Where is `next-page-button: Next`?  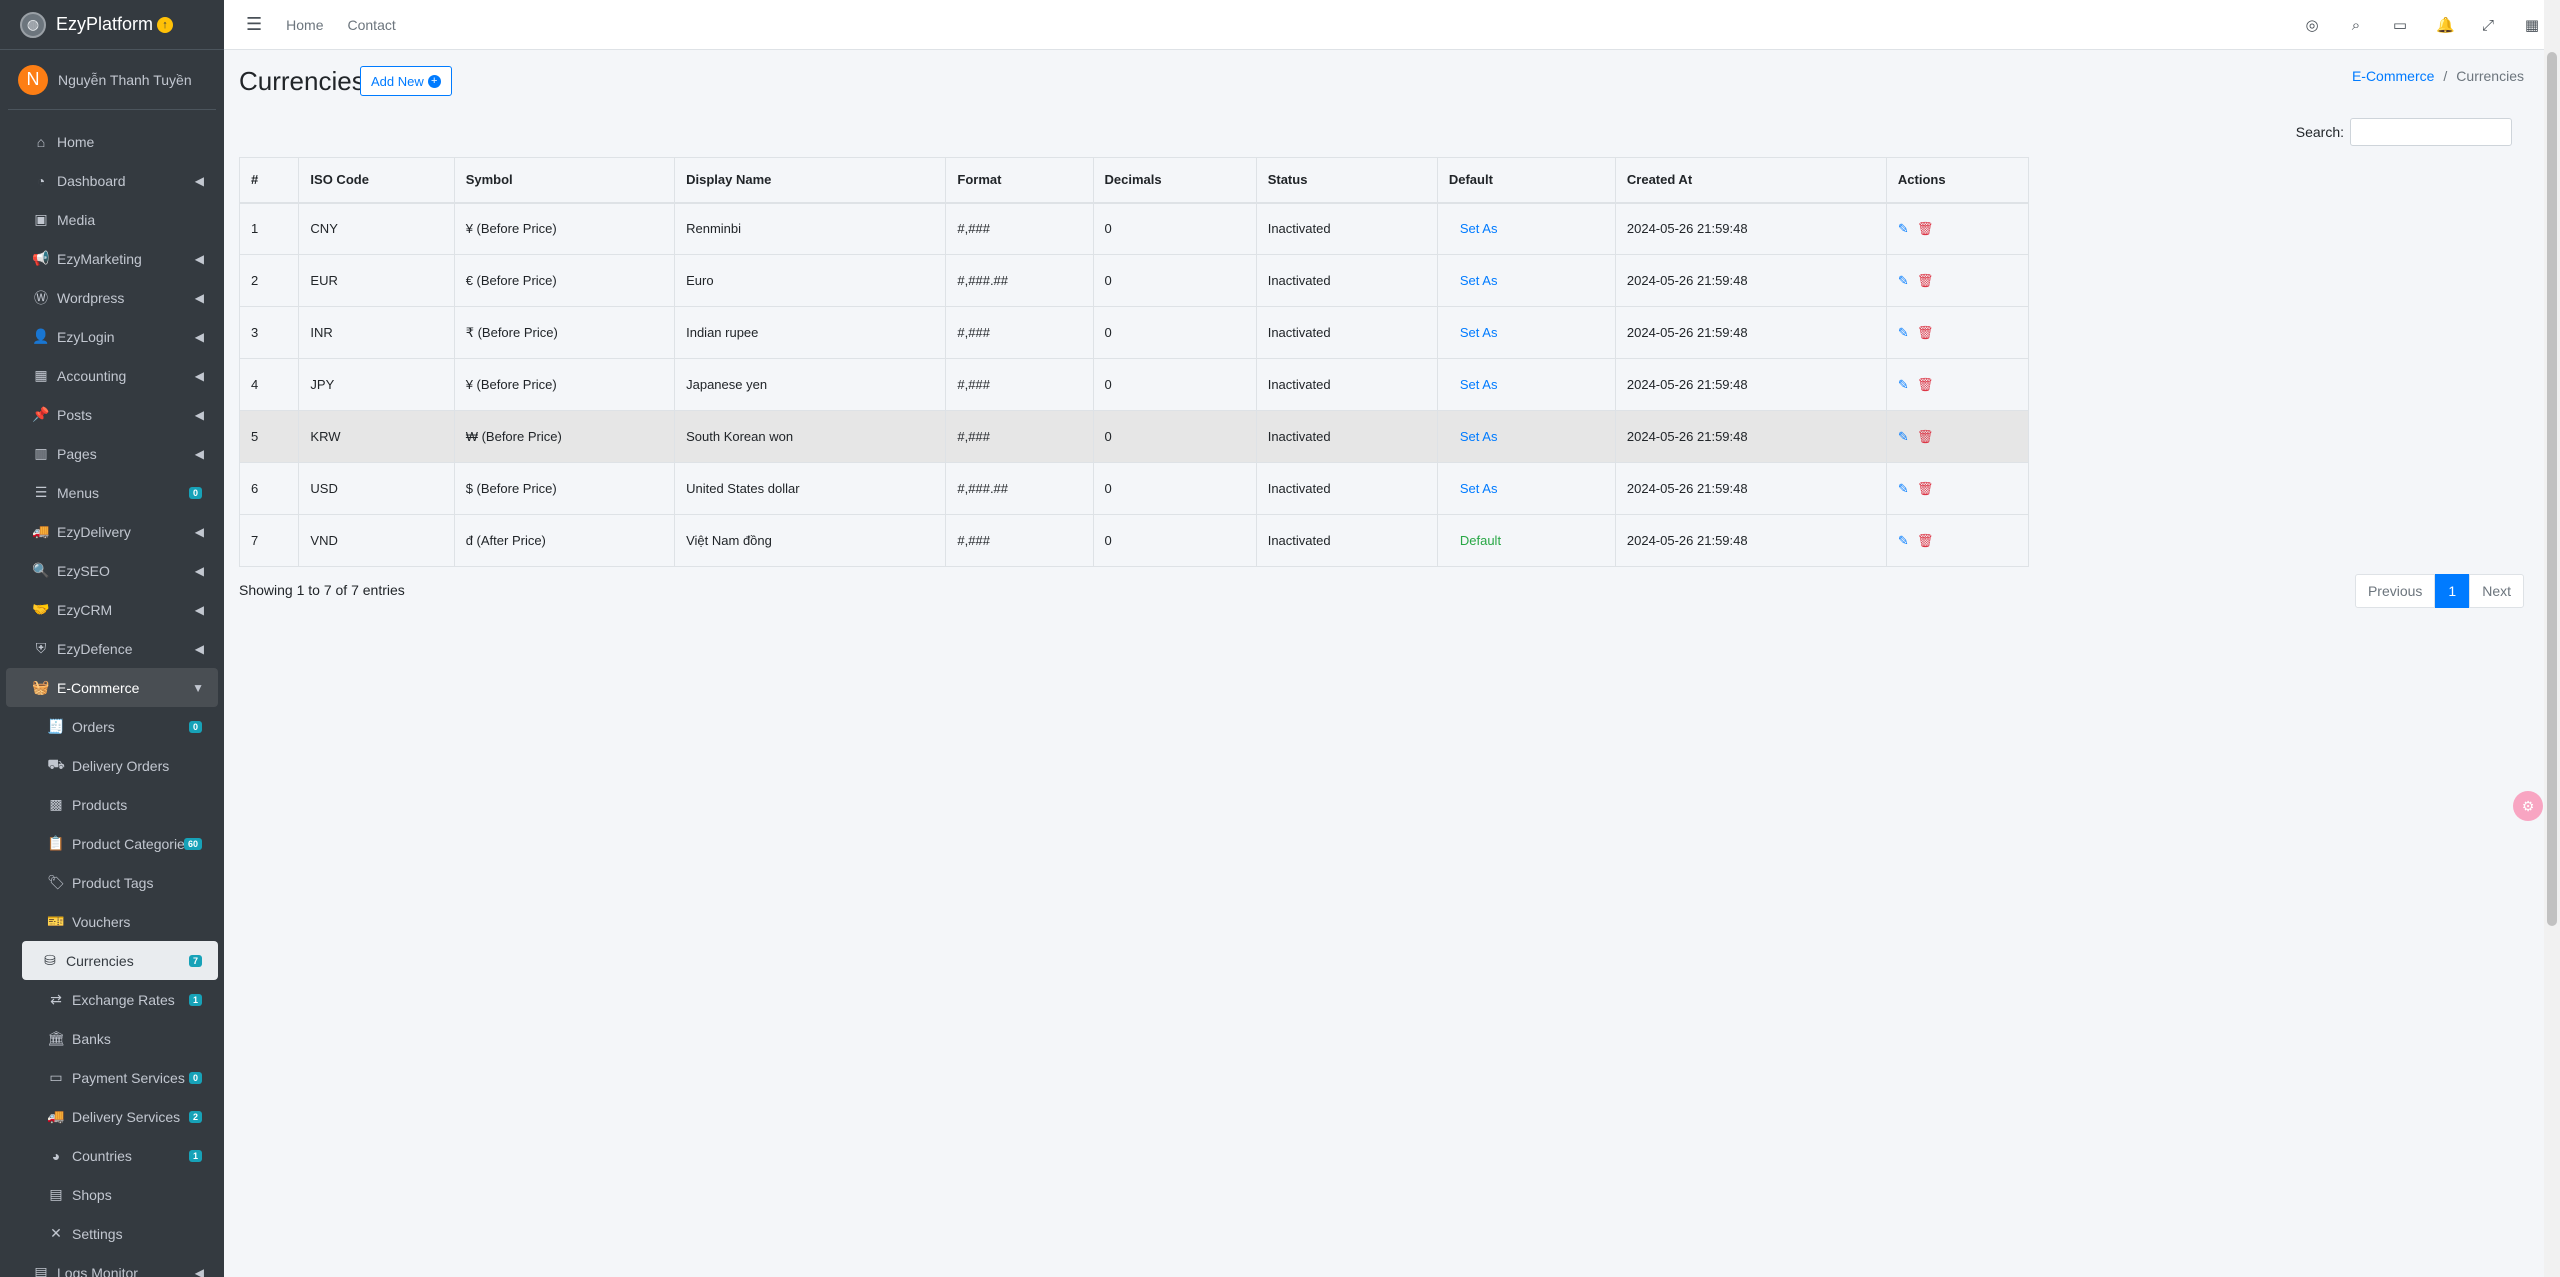
next-page-button: Next is located at coordinates (2496, 591).